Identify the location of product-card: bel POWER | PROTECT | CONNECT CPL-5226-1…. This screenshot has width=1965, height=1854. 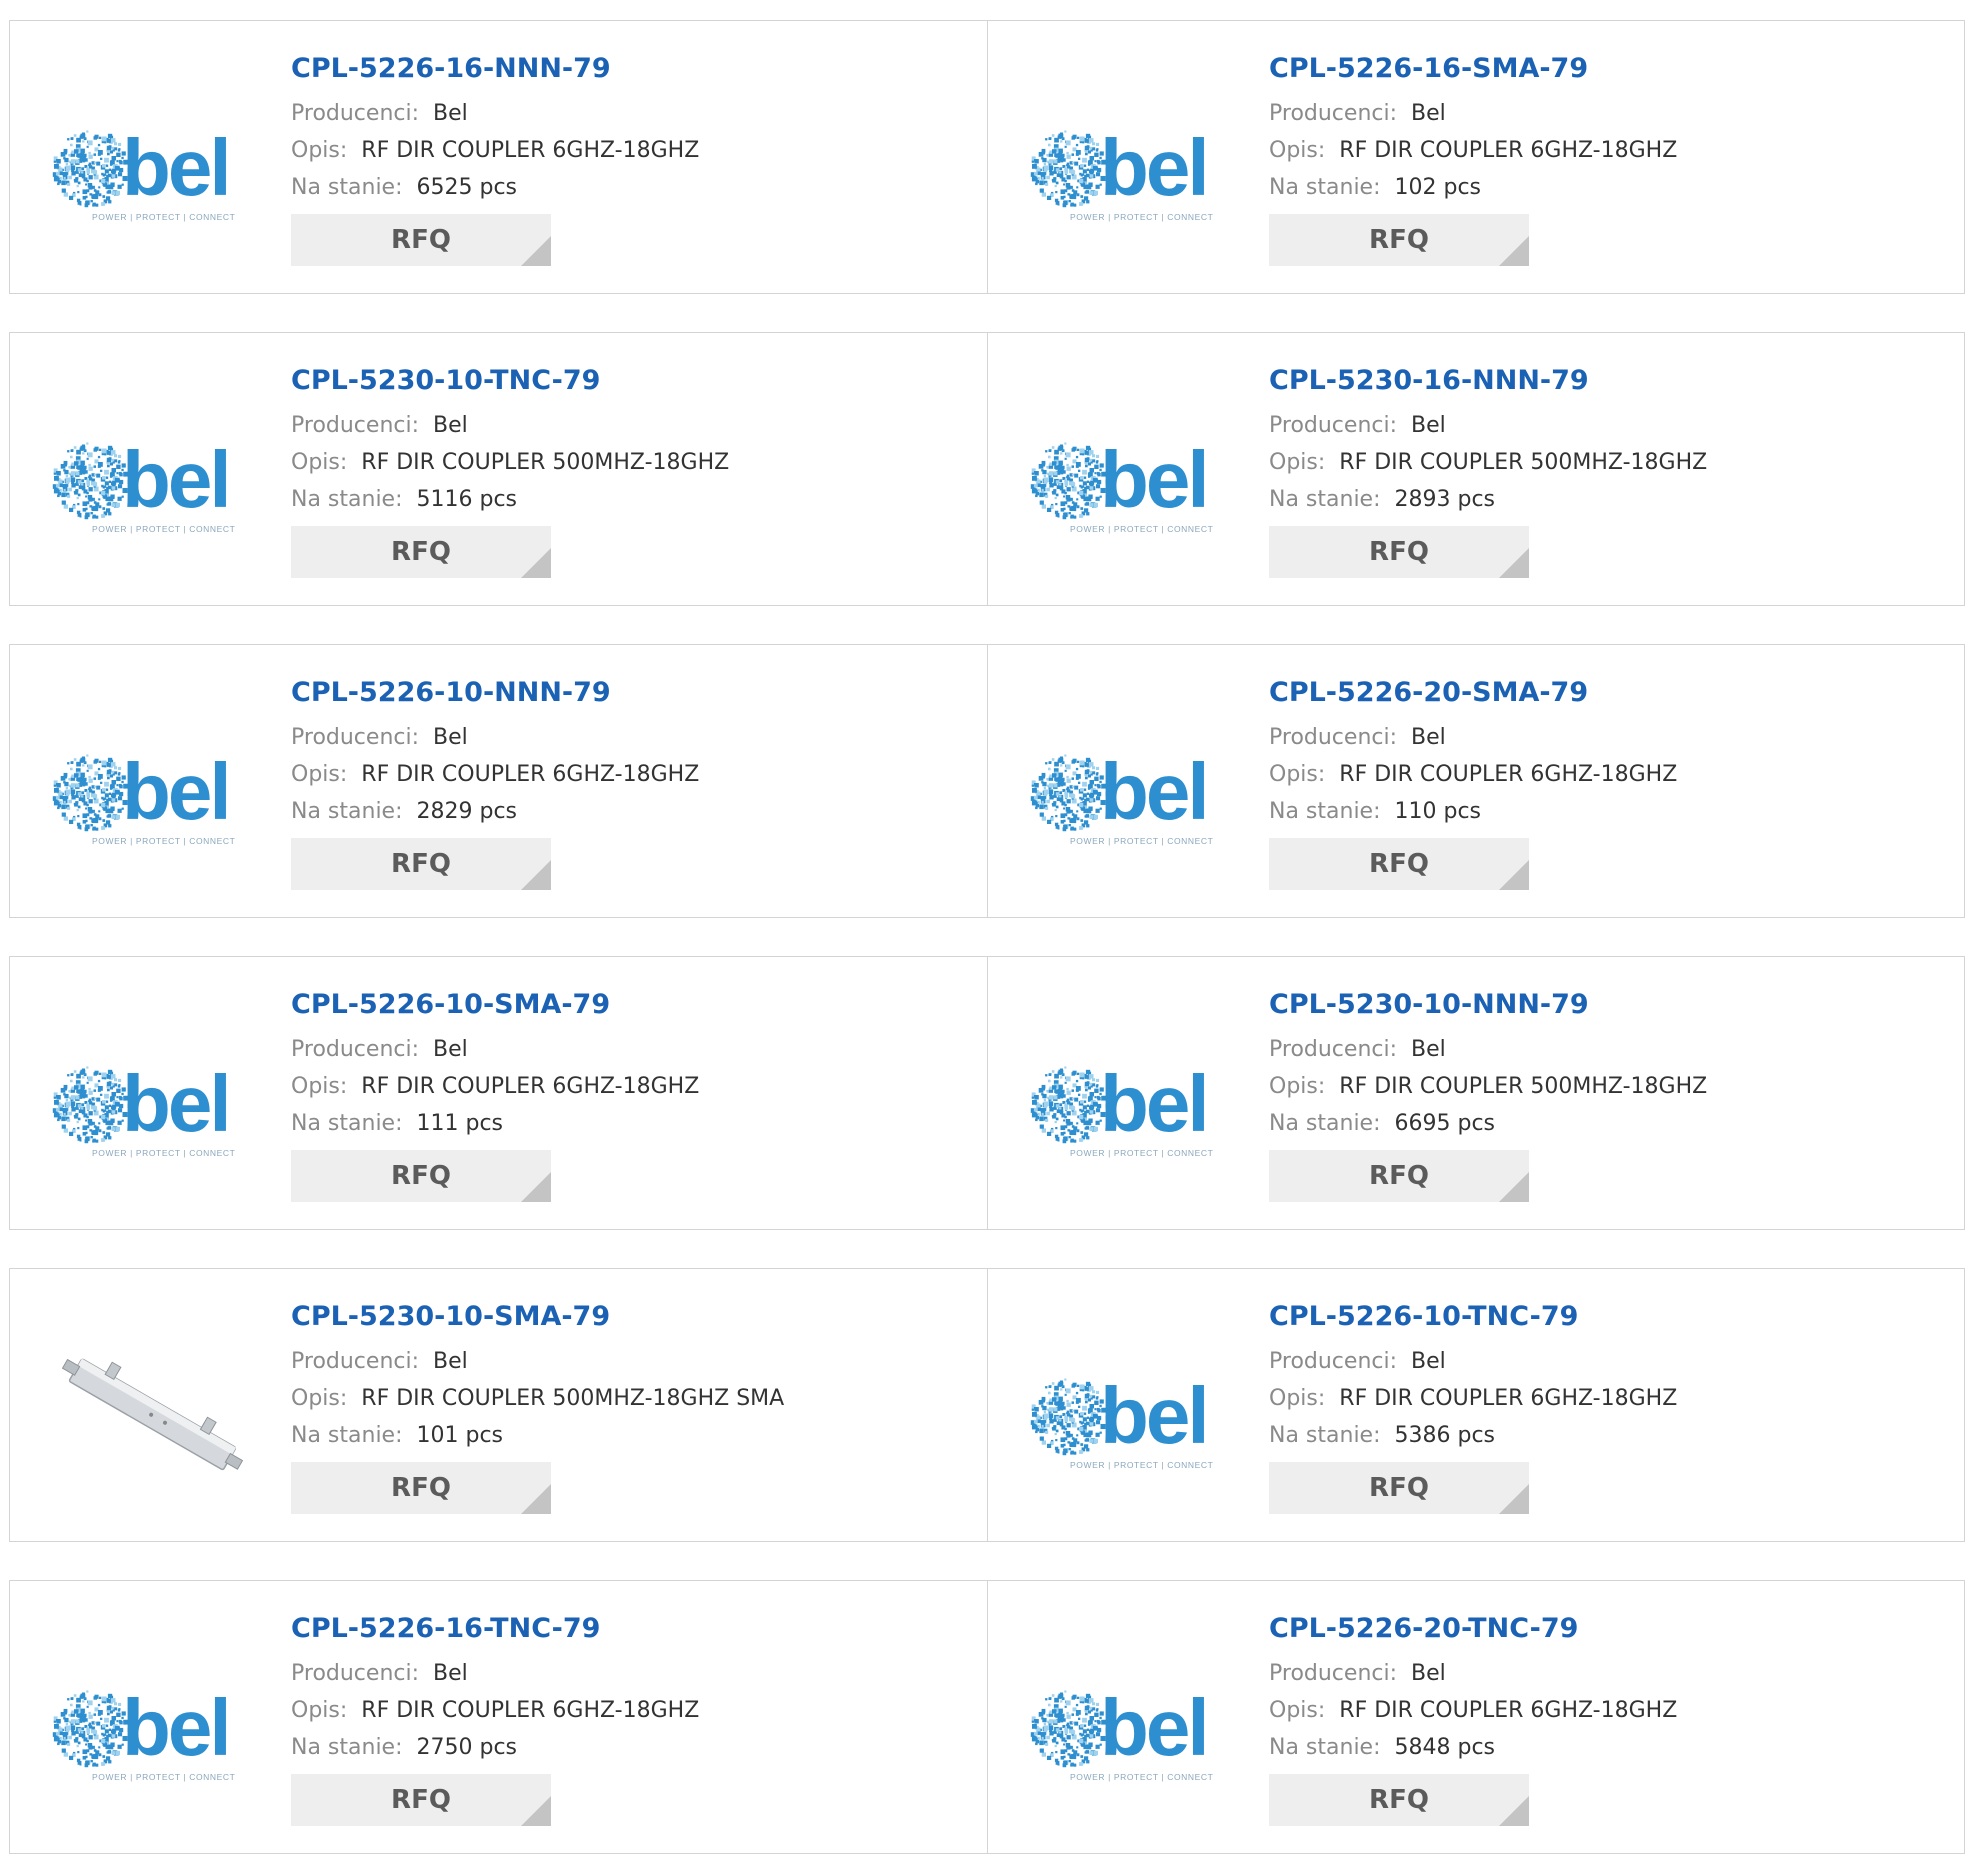
(499, 157).